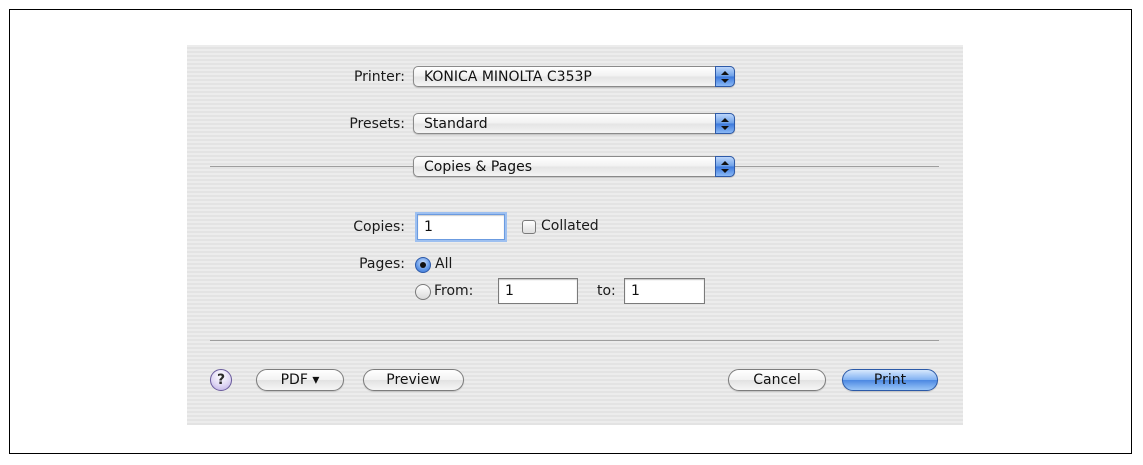  Describe the element at coordinates (461, 227) in the screenshot. I see `copies-field: 1` at that location.